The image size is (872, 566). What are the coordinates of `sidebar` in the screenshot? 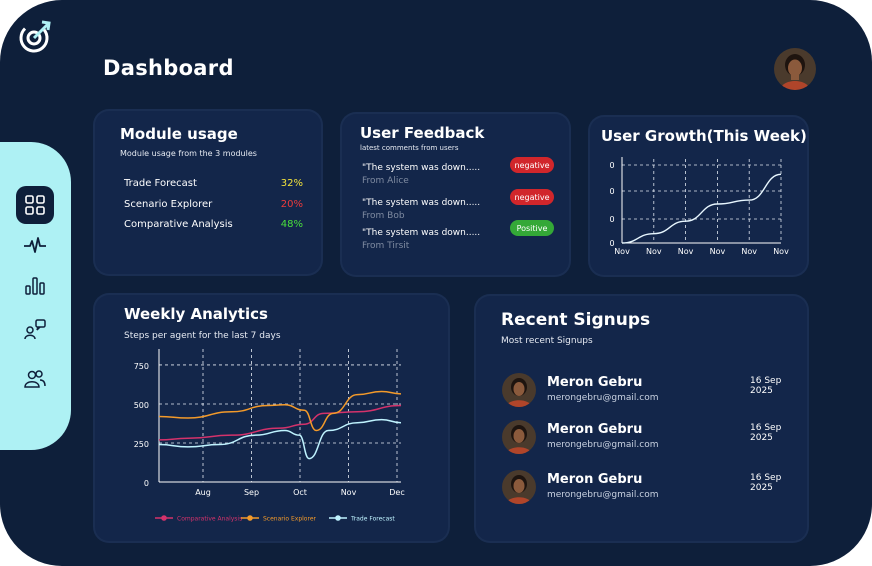 It's located at (35, 296).